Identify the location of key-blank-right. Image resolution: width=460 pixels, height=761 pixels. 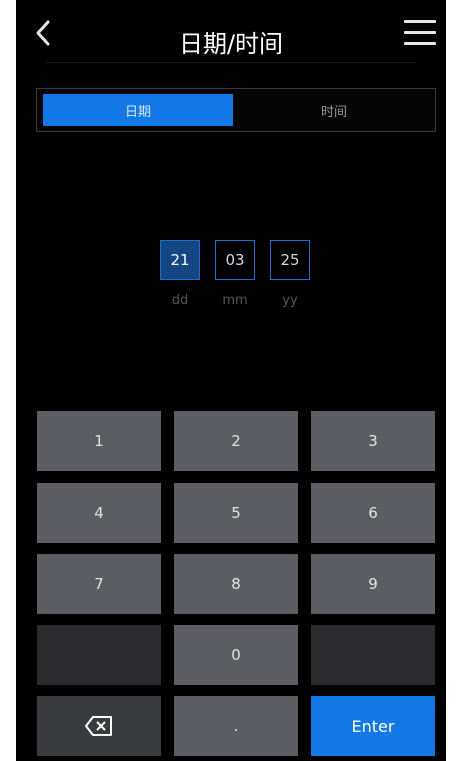
(373, 655).